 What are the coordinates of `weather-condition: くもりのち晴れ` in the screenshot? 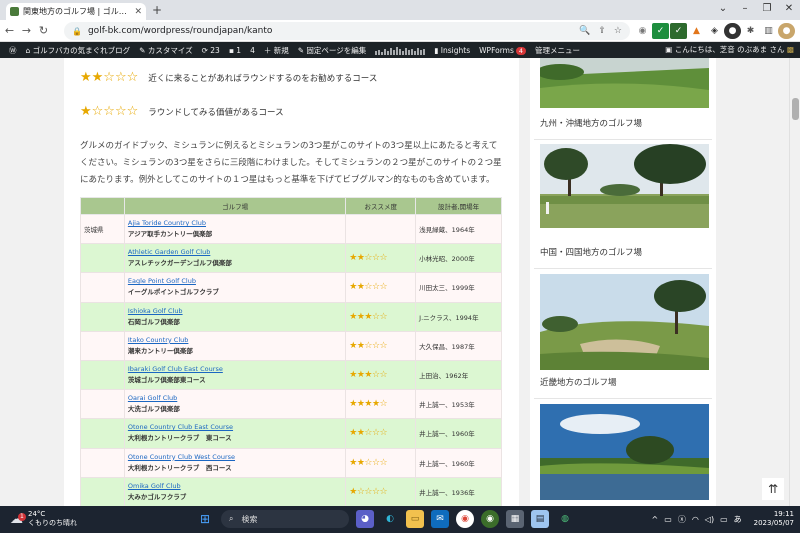 It's located at (52, 523).